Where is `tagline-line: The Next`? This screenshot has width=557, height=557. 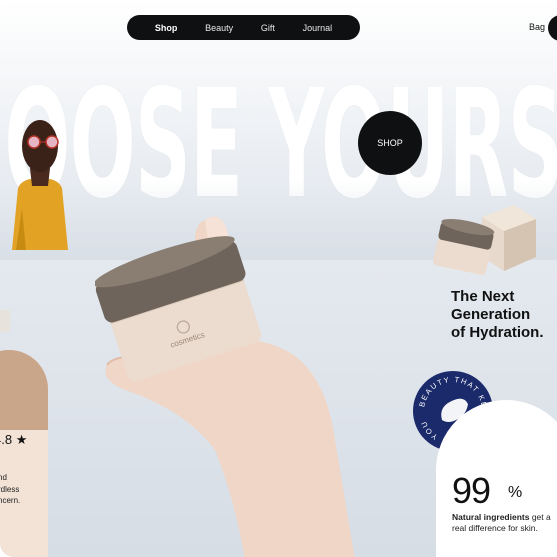 tagline-line: The Next is located at coordinates (483, 296).